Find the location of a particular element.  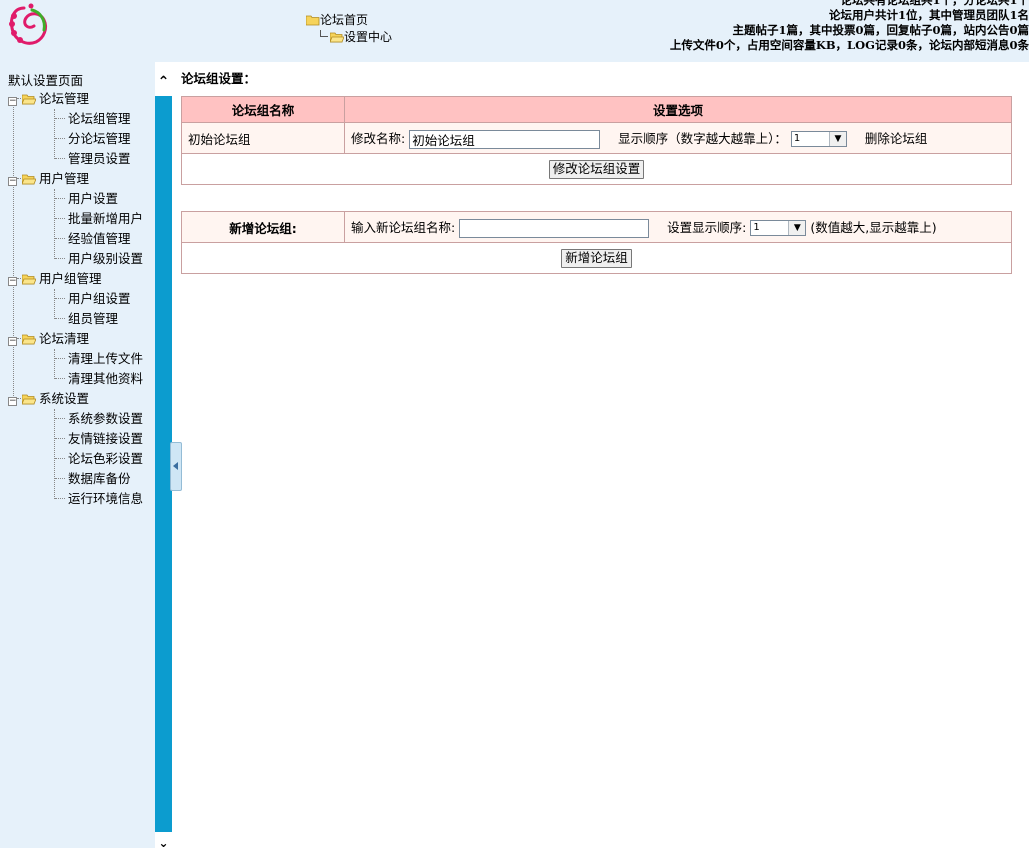

breadcrumb-current: 设置中心 is located at coordinates (356, 36).